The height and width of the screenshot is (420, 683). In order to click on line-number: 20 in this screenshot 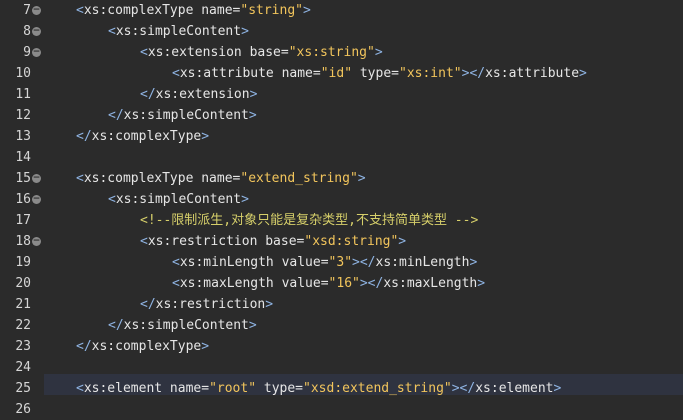, I will do `click(23, 283)`.